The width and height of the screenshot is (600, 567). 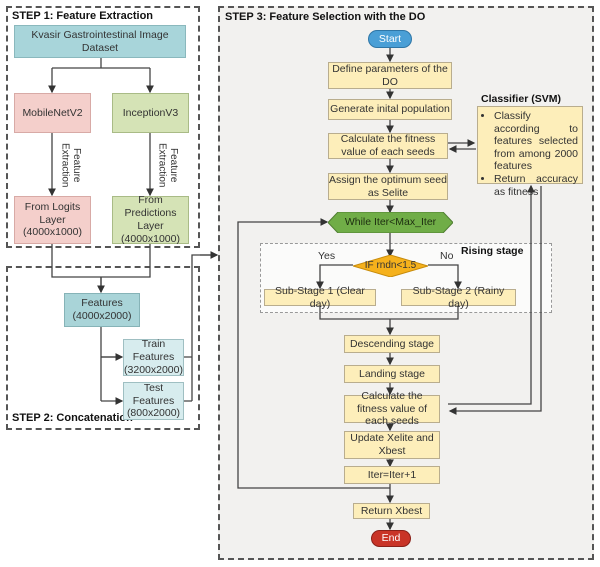 I want to click on train-features-node: Train Features (3200x2000), so click(x=153, y=357).